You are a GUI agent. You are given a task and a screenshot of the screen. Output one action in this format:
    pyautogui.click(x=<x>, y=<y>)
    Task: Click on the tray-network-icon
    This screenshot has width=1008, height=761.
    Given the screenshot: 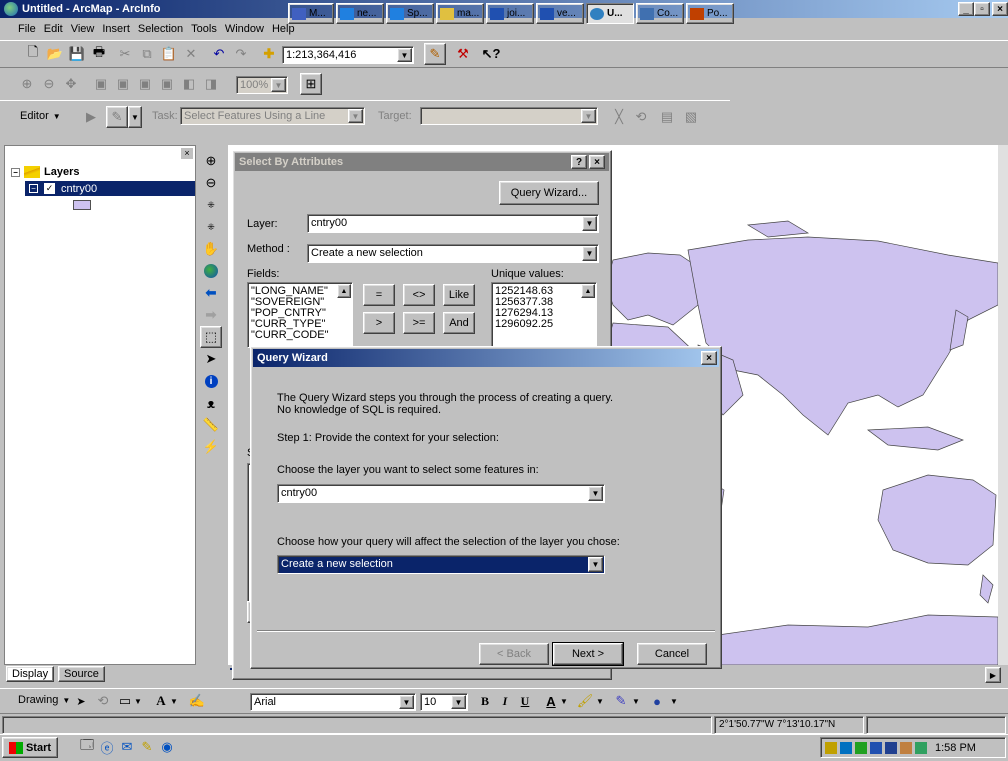 What is the action you would take?
    pyautogui.click(x=861, y=747)
    